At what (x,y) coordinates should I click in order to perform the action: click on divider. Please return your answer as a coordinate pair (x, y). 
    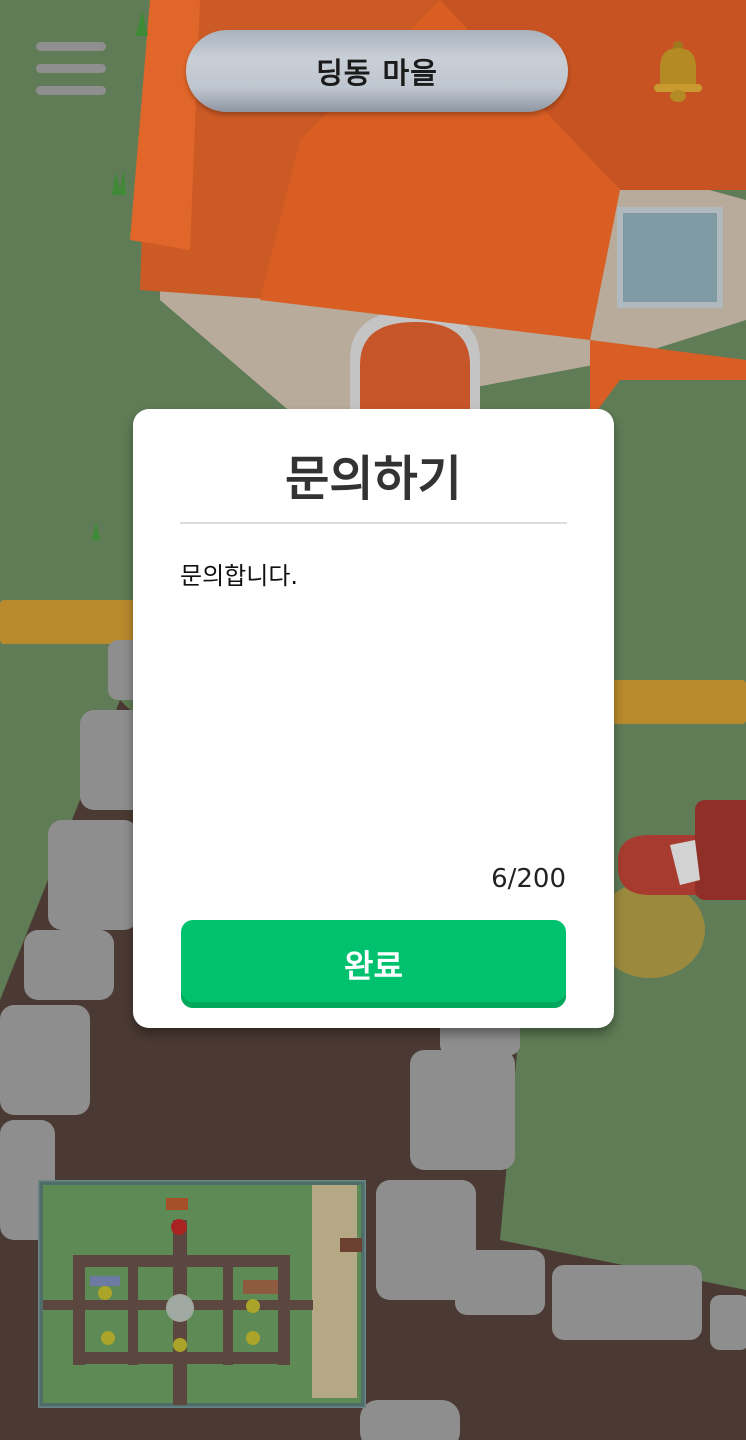
    Looking at the image, I should click on (373, 523).